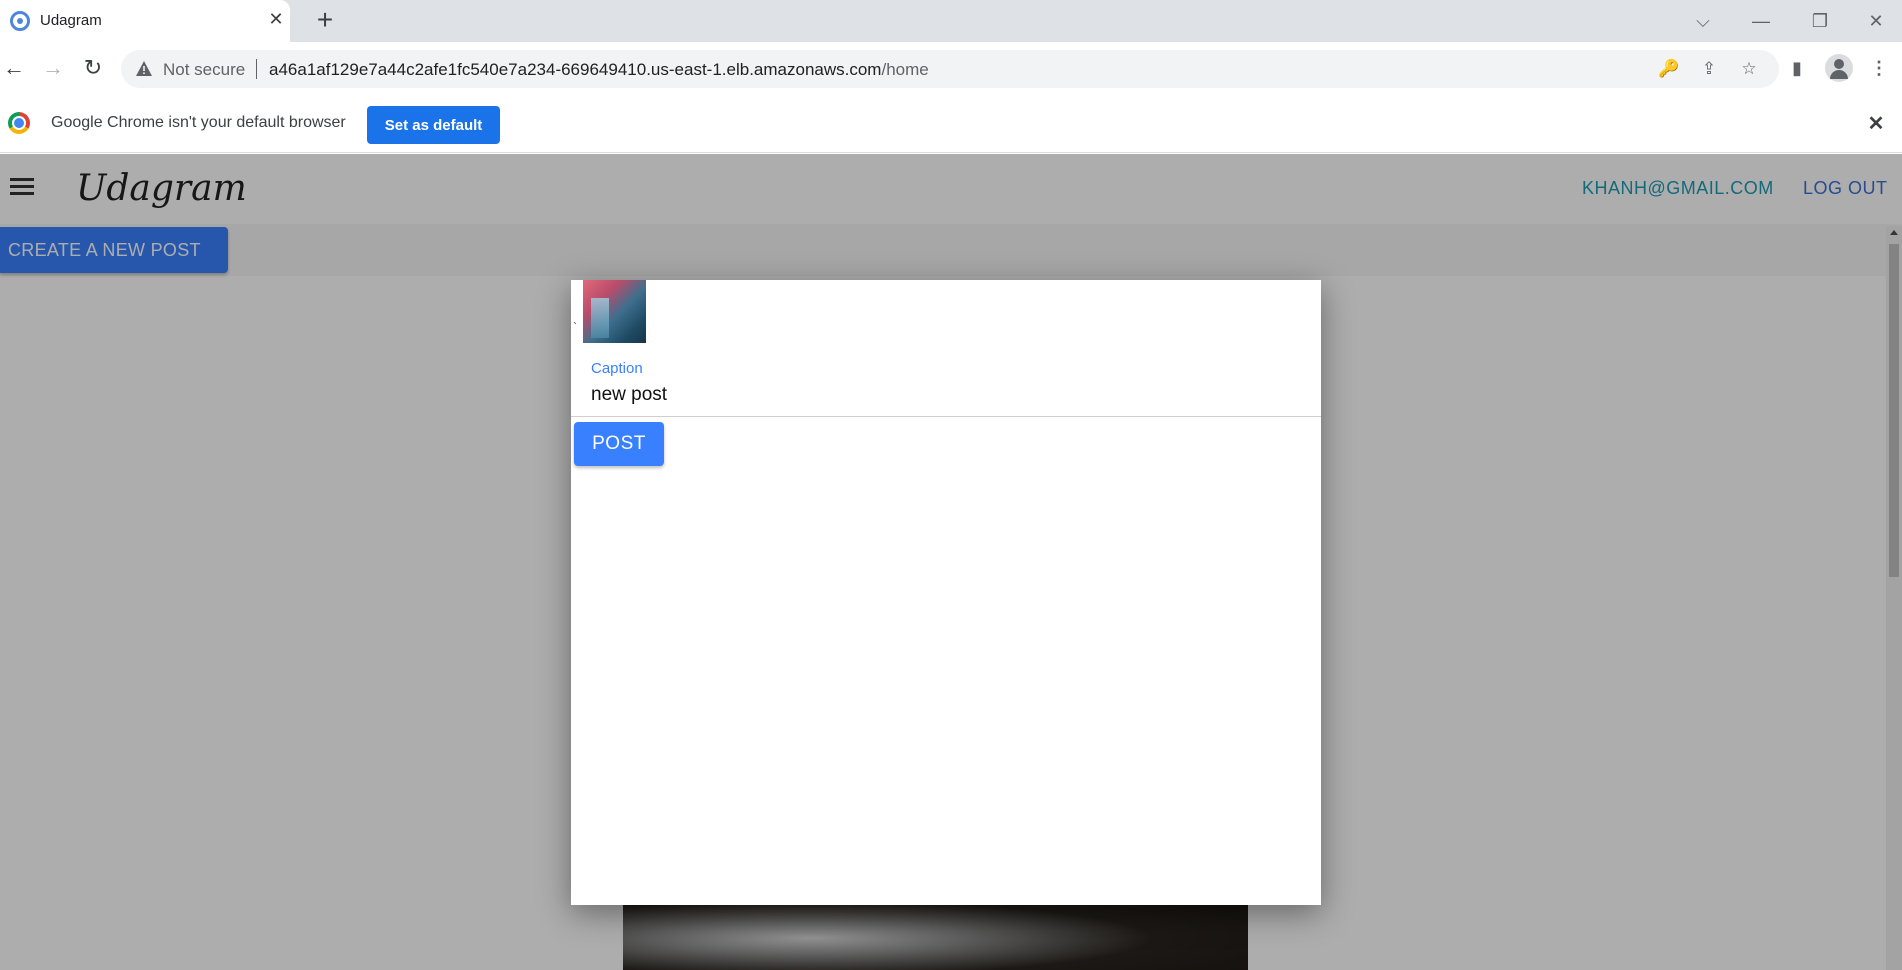 Image resolution: width=1902 pixels, height=970 pixels. What do you see at coordinates (433, 125) in the screenshot?
I see `set-as-default-button: Set as default` at bounding box center [433, 125].